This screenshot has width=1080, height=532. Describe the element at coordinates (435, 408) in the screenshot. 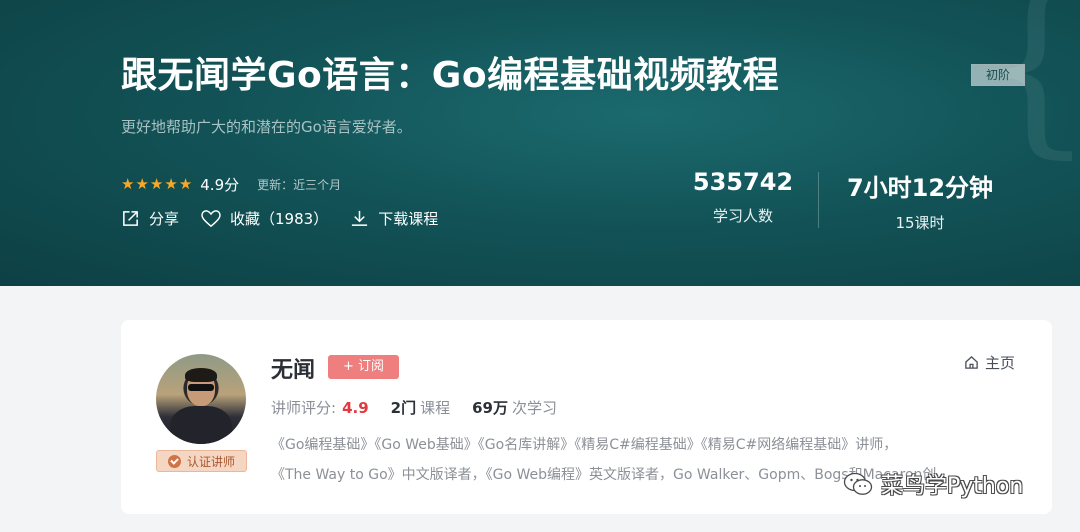

I see `course-count-label: 课程` at that location.